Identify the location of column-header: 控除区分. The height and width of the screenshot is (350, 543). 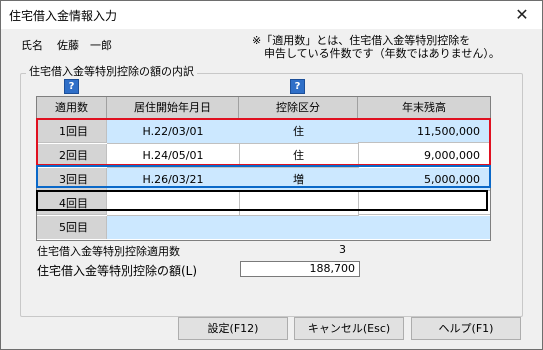
(298, 108).